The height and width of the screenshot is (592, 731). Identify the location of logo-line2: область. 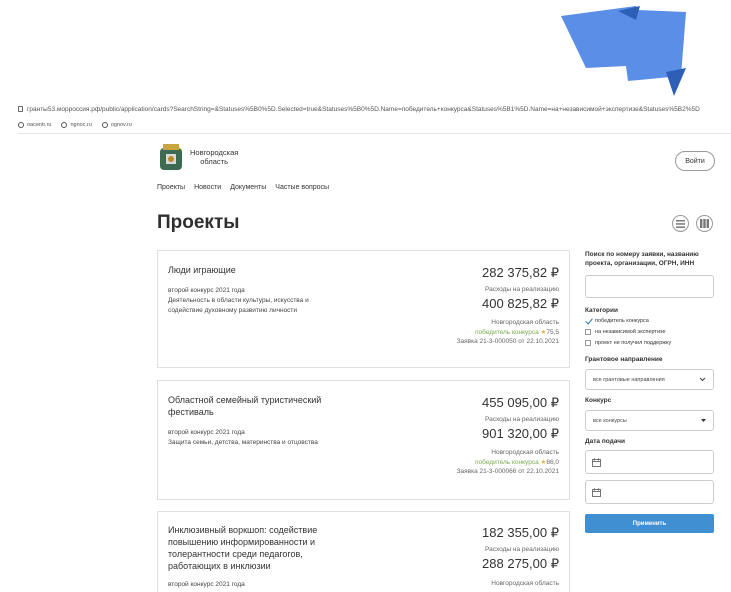
(214, 161).